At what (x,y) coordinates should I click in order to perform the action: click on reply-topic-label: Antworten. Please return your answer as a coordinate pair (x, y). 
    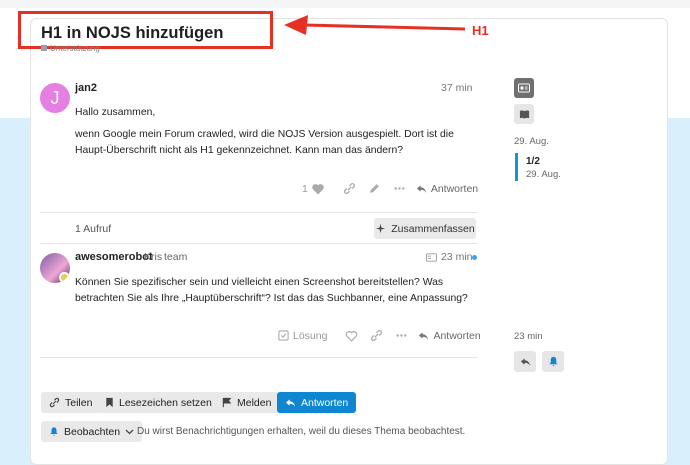
    Looking at the image, I should click on (325, 402).